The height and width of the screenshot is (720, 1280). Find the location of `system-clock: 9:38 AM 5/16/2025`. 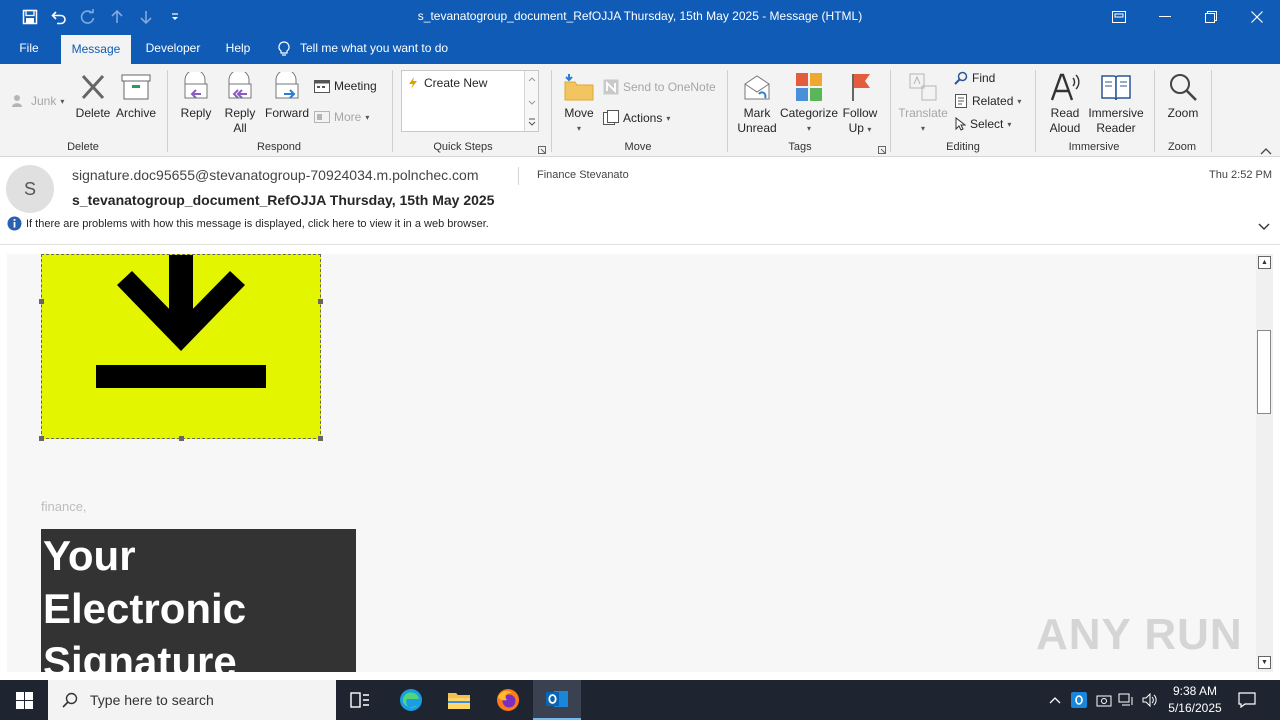

system-clock: 9:38 AM 5/16/2025 is located at coordinates (1195, 700).